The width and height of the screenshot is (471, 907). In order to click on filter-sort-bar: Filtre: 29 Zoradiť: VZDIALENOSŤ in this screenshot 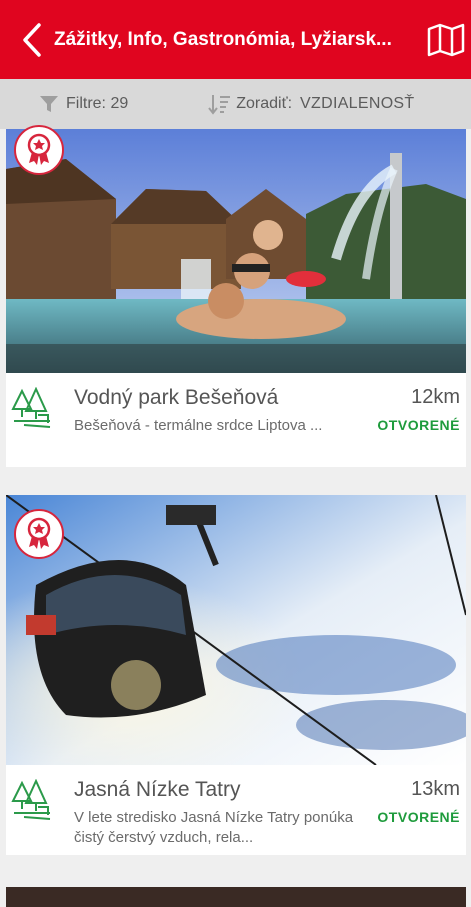, I will do `click(235, 104)`.